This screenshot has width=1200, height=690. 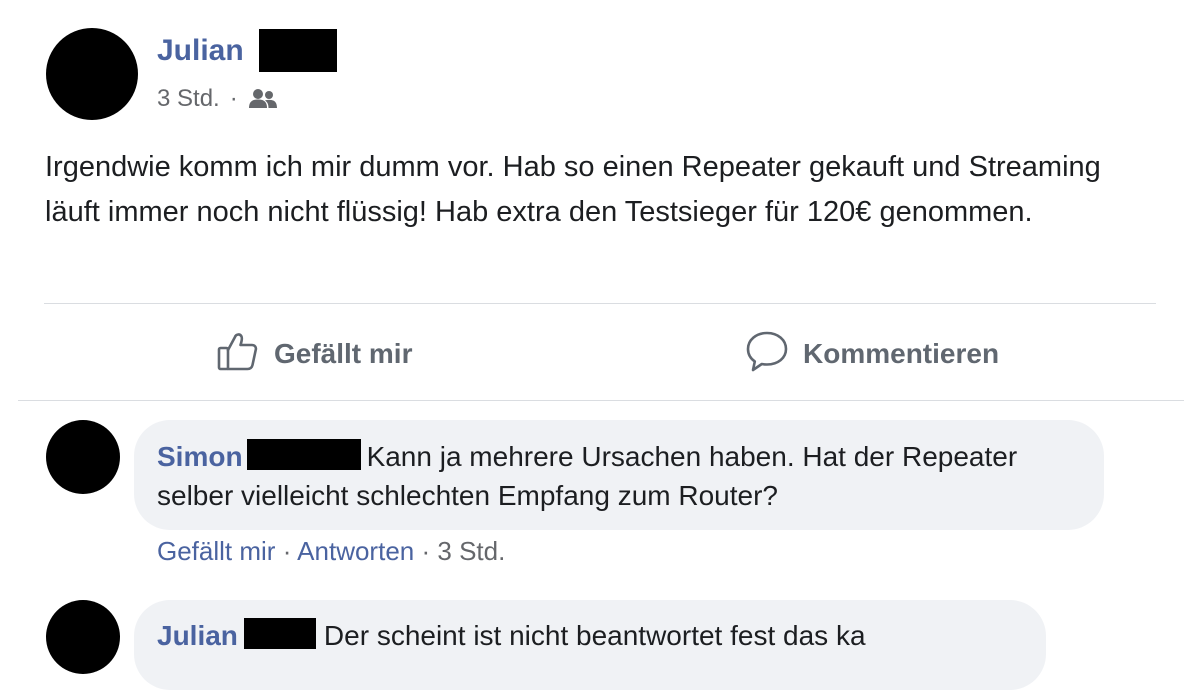 What do you see at coordinates (471, 551) in the screenshot?
I see `comment-timestamp: 3 Std.` at bounding box center [471, 551].